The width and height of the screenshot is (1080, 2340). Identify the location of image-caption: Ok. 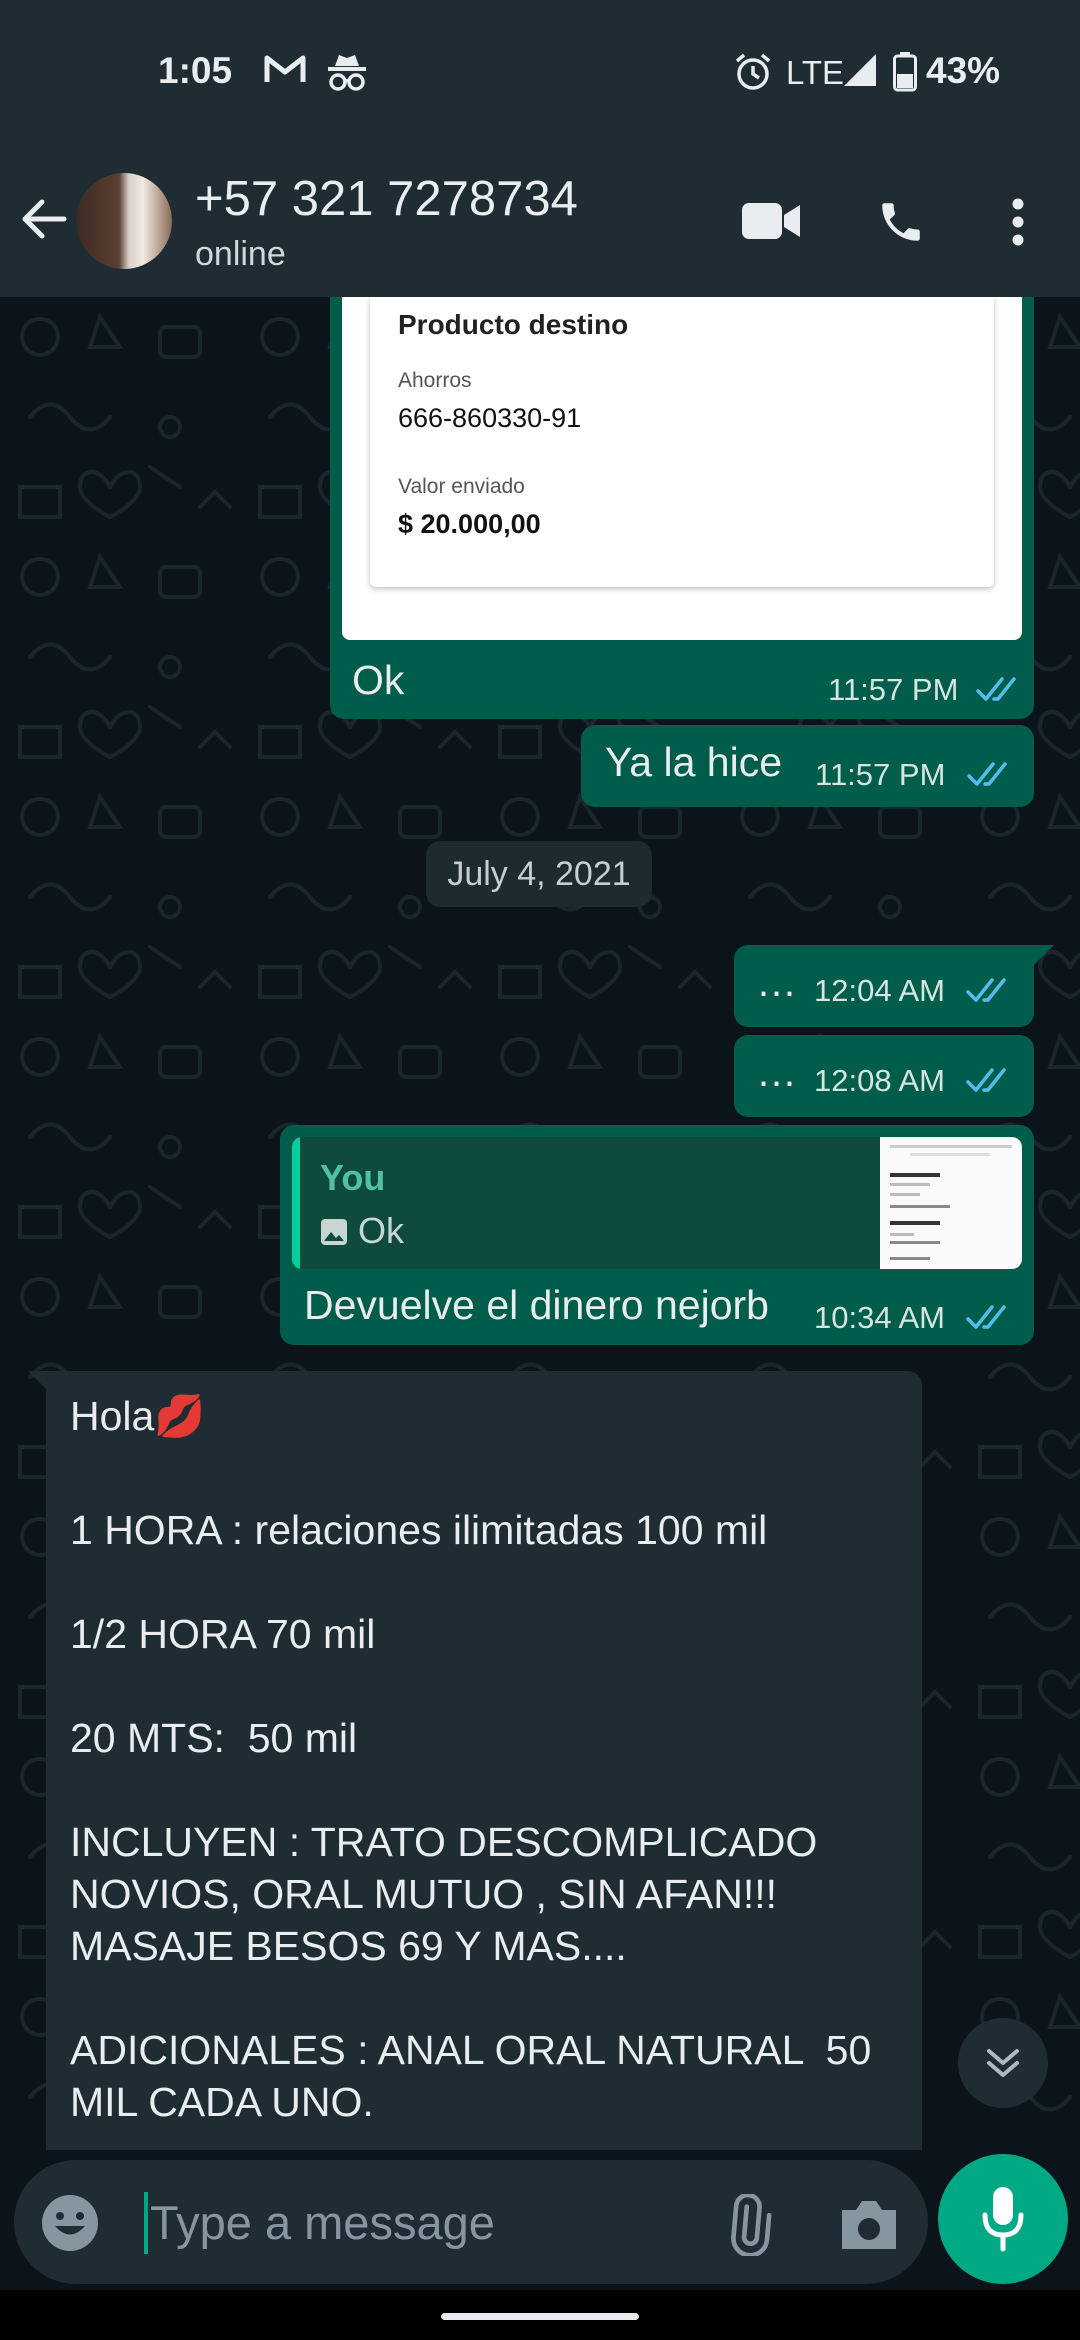
(378, 680).